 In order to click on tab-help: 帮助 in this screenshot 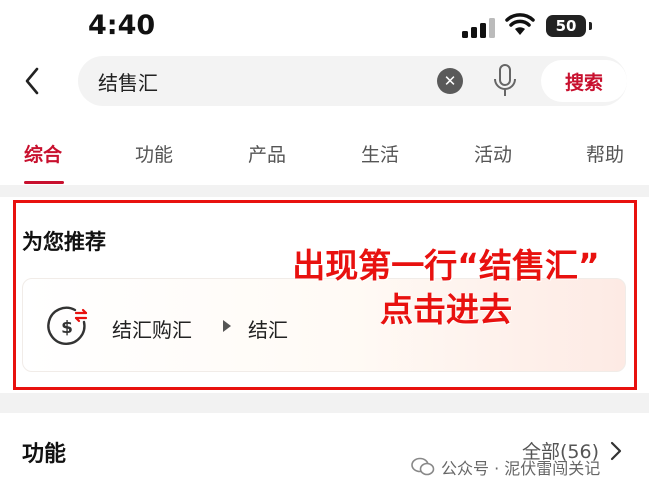, I will do `click(605, 153)`.